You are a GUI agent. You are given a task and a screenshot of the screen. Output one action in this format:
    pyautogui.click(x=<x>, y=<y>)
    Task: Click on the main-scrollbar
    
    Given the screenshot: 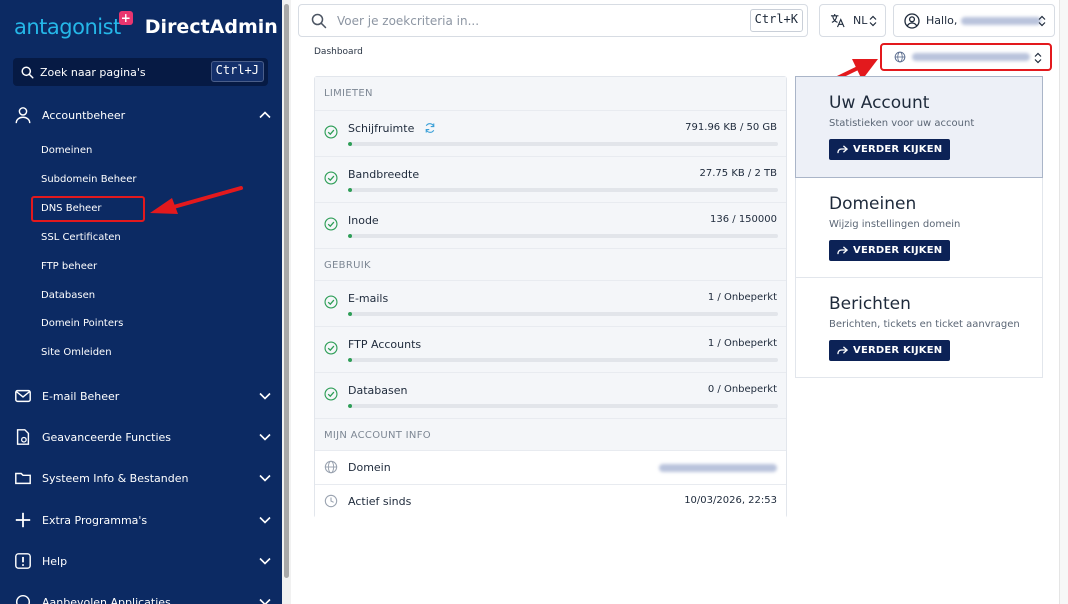 What is the action you would take?
    pyautogui.click(x=1063, y=302)
    